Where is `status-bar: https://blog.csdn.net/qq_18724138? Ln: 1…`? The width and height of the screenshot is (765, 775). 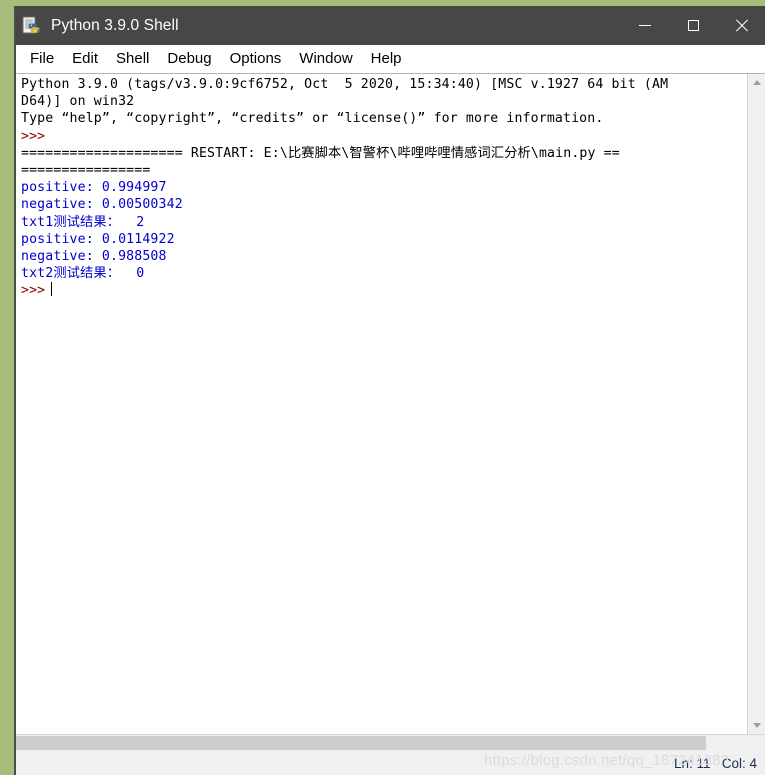
status-bar: https://blog.csdn.net/qq_18724138? Ln: 1… is located at coordinates (390, 763).